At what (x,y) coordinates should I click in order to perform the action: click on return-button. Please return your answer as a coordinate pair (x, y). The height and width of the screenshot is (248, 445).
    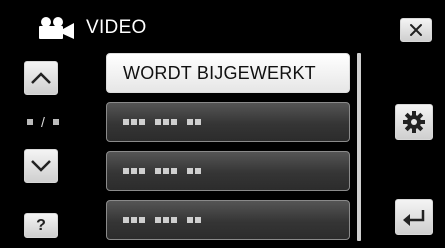
    Looking at the image, I should click on (414, 217).